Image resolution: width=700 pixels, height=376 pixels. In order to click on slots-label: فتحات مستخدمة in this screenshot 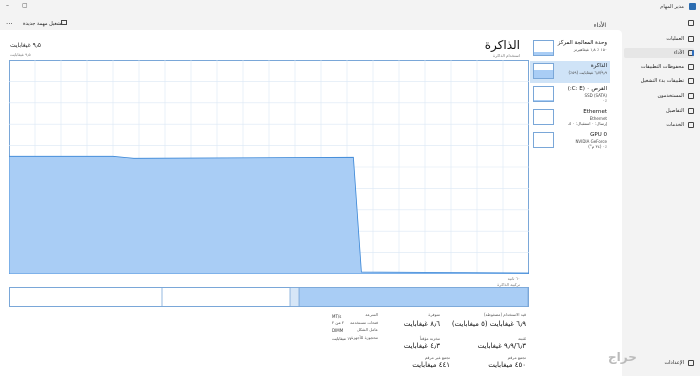, I will do `click(364, 322)`.